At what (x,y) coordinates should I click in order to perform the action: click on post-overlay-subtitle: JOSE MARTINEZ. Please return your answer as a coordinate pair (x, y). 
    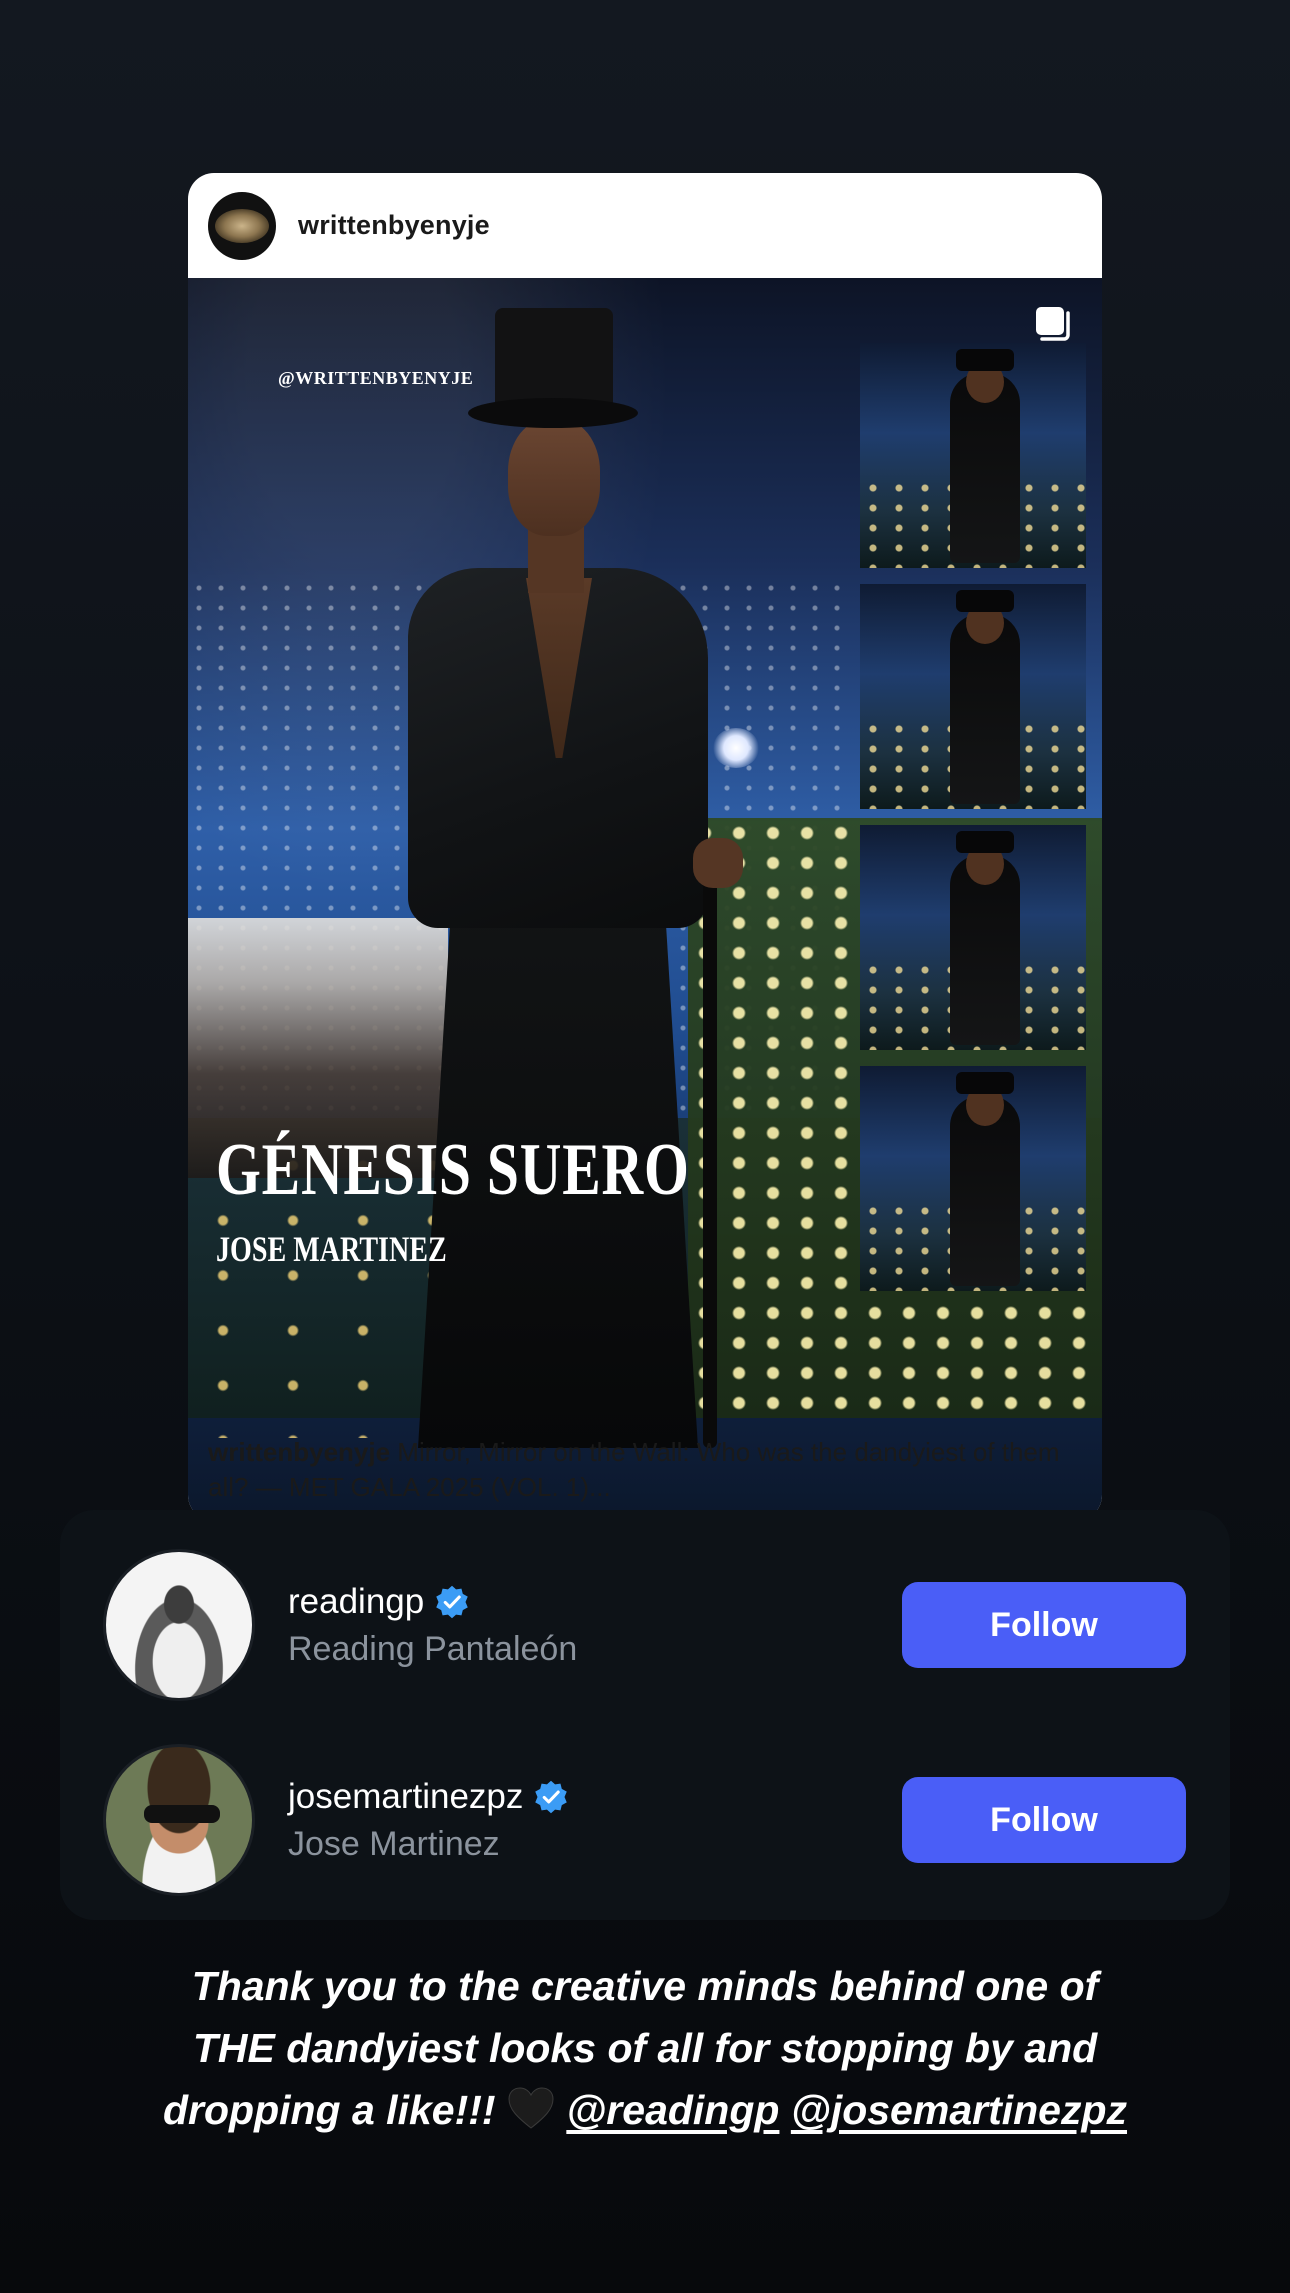
    Looking at the image, I should click on (331, 1249).